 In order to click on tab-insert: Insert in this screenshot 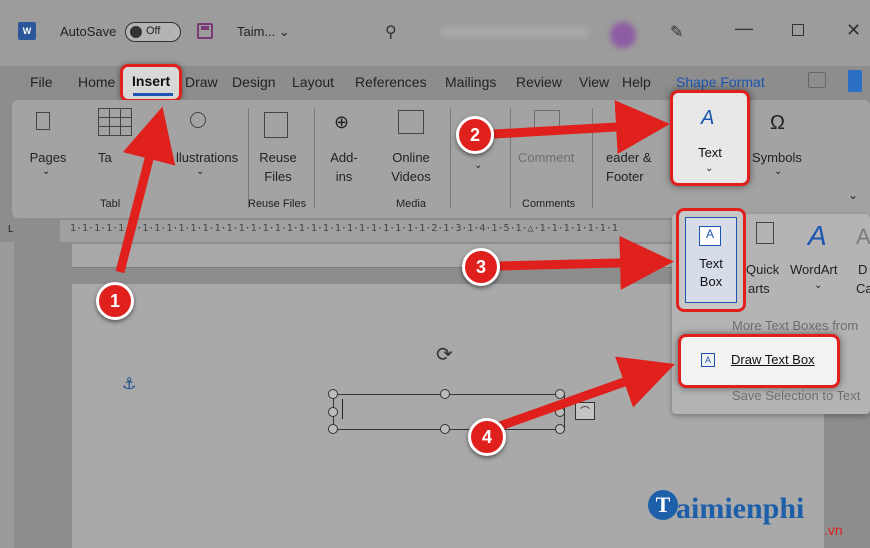, I will do `click(151, 81)`.